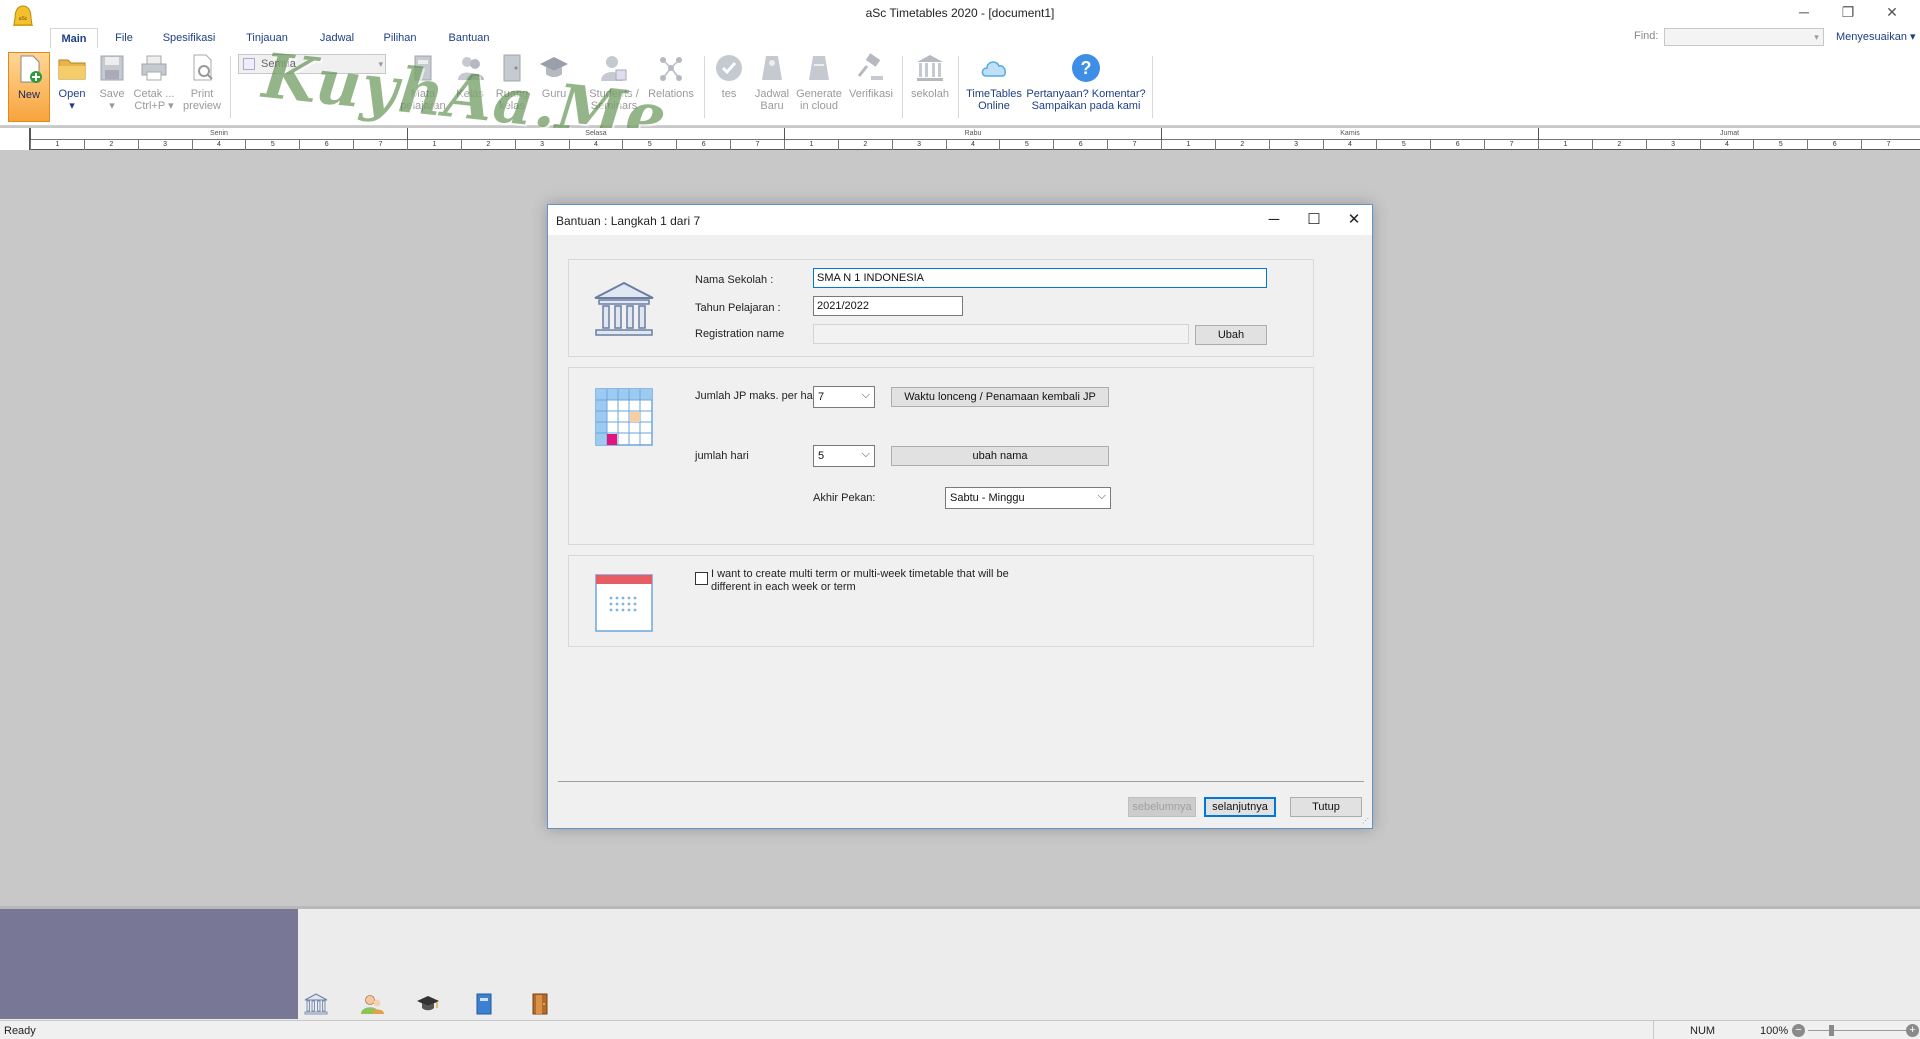 The width and height of the screenshot is (1920, 1039). I want to click on days-count-select: 5 ⌵, so click(844, 456).